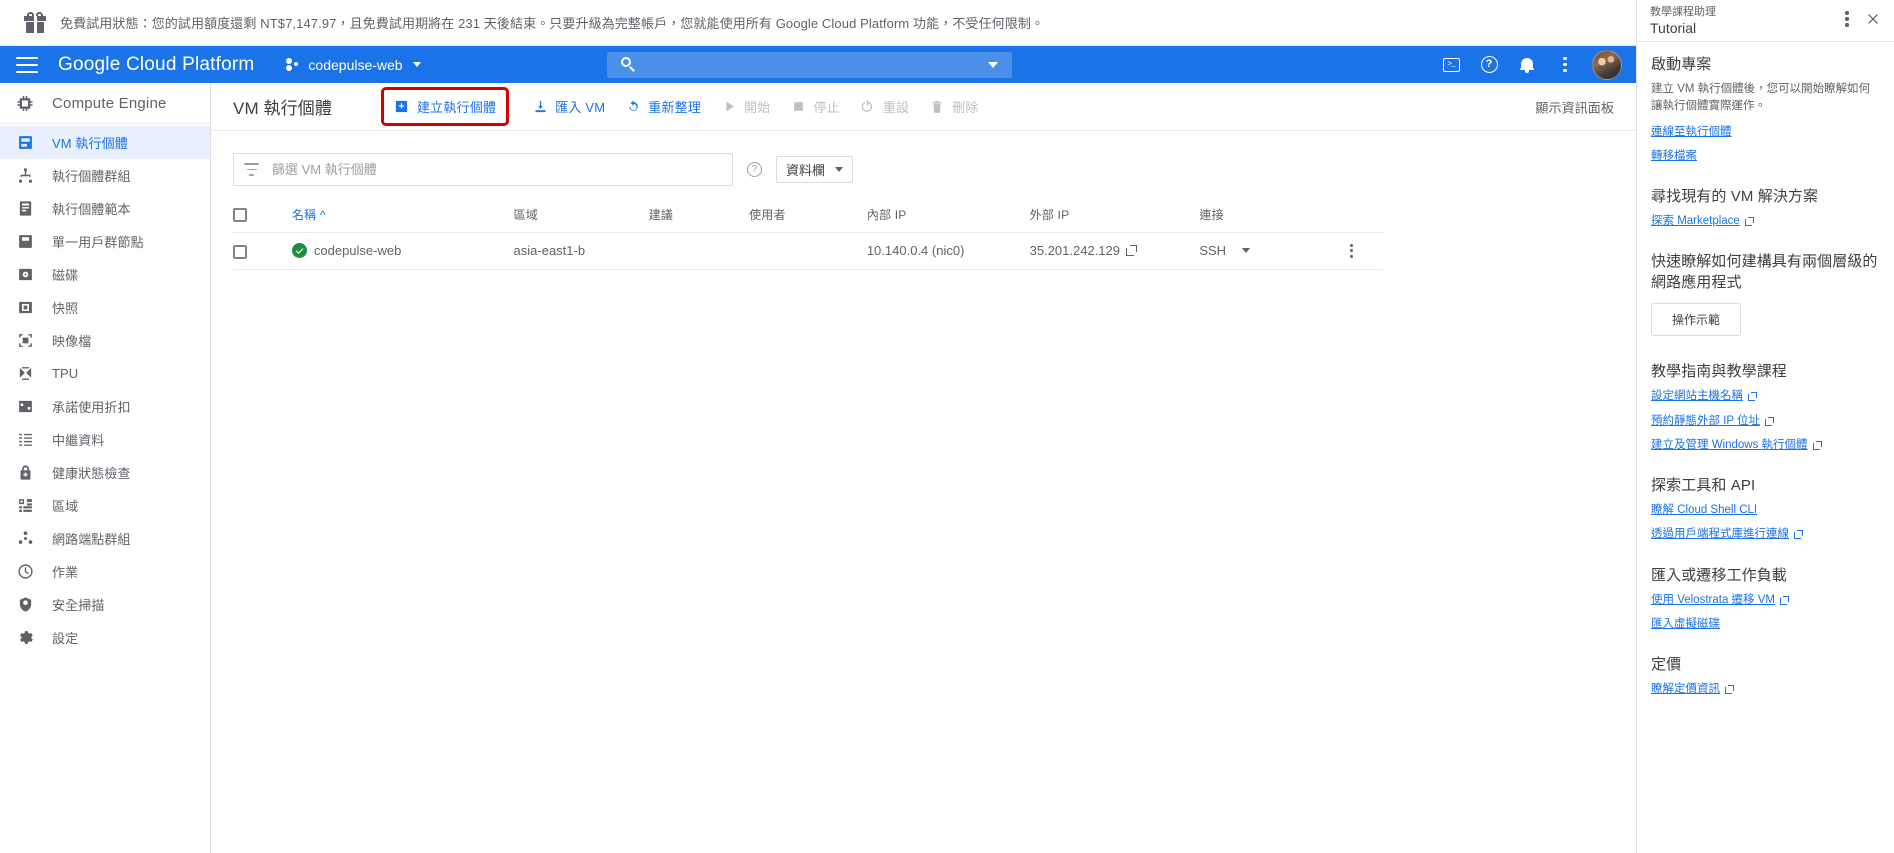 The height and width of the screenshot is (853, 1894). I want to click on sidebar-item-network-endpoint-groups: 網路端點群組, so click(105, 538).